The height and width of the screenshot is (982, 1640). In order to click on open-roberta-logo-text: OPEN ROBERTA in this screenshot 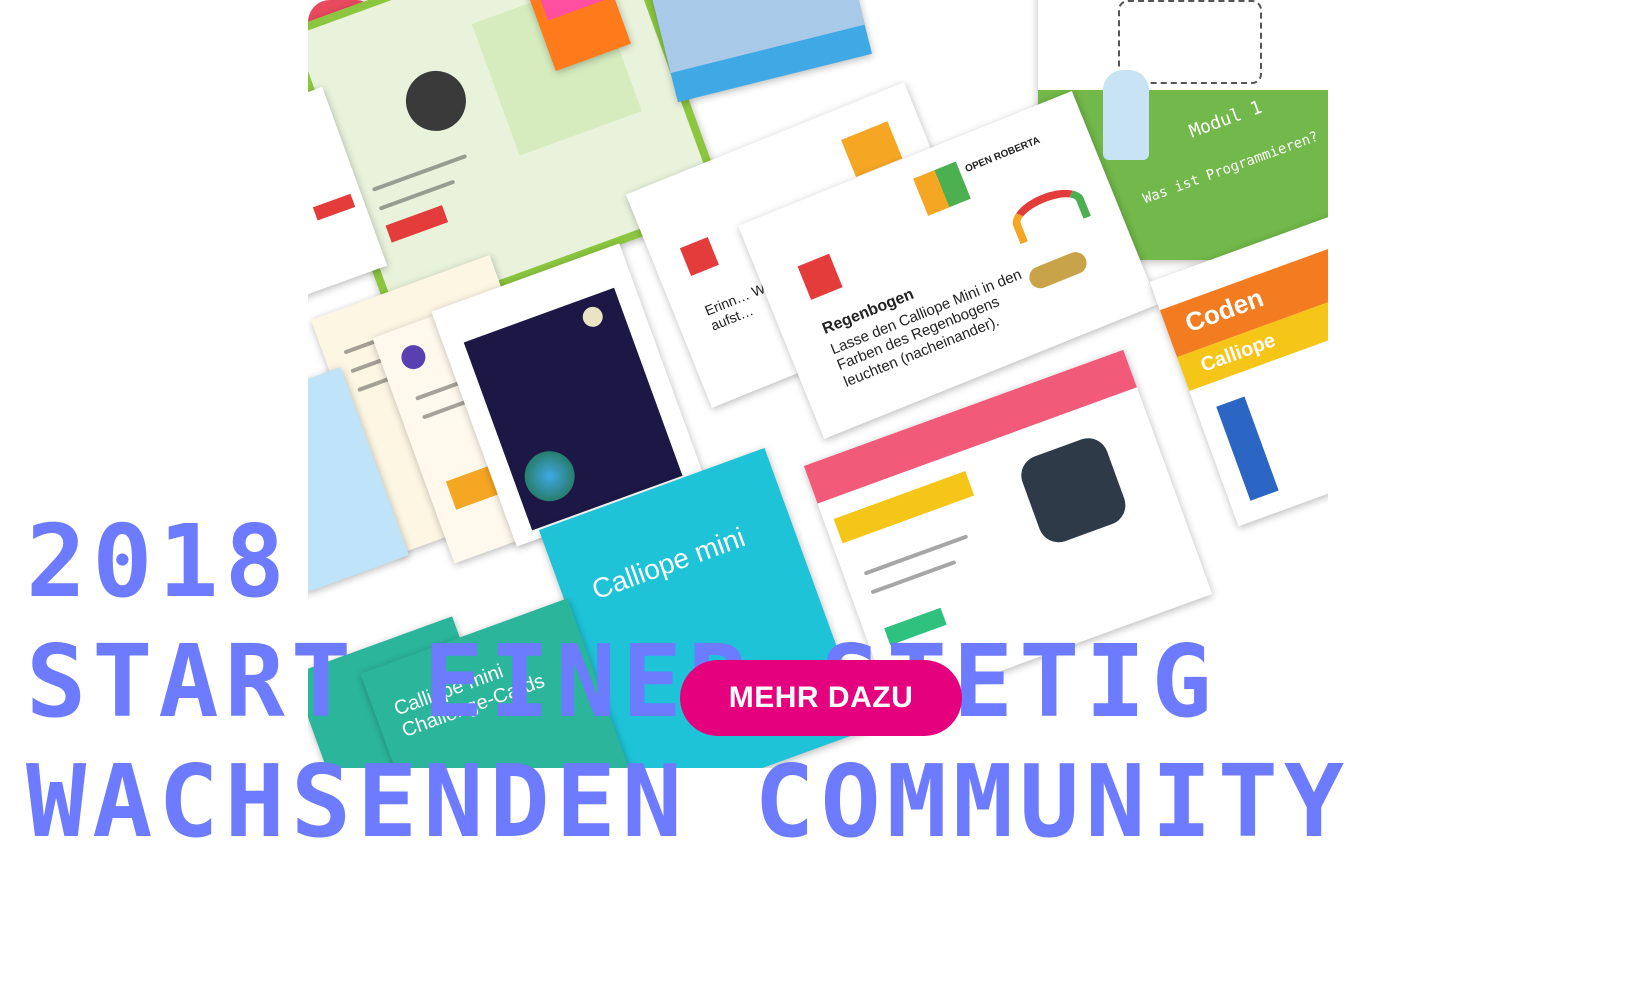, I will do `click(1002, 155)`.